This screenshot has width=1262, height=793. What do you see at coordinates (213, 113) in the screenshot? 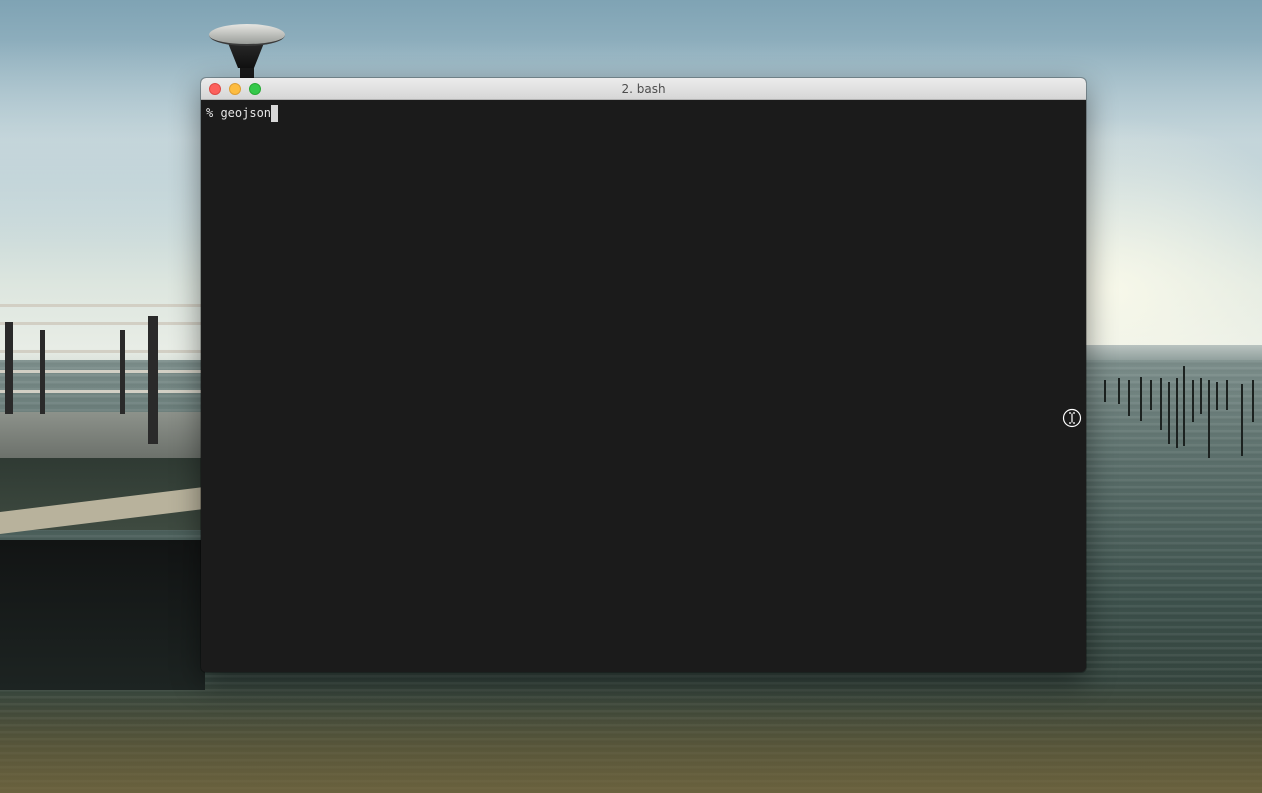
I see `shell-prompt: %` at bounding box center [213, 113].